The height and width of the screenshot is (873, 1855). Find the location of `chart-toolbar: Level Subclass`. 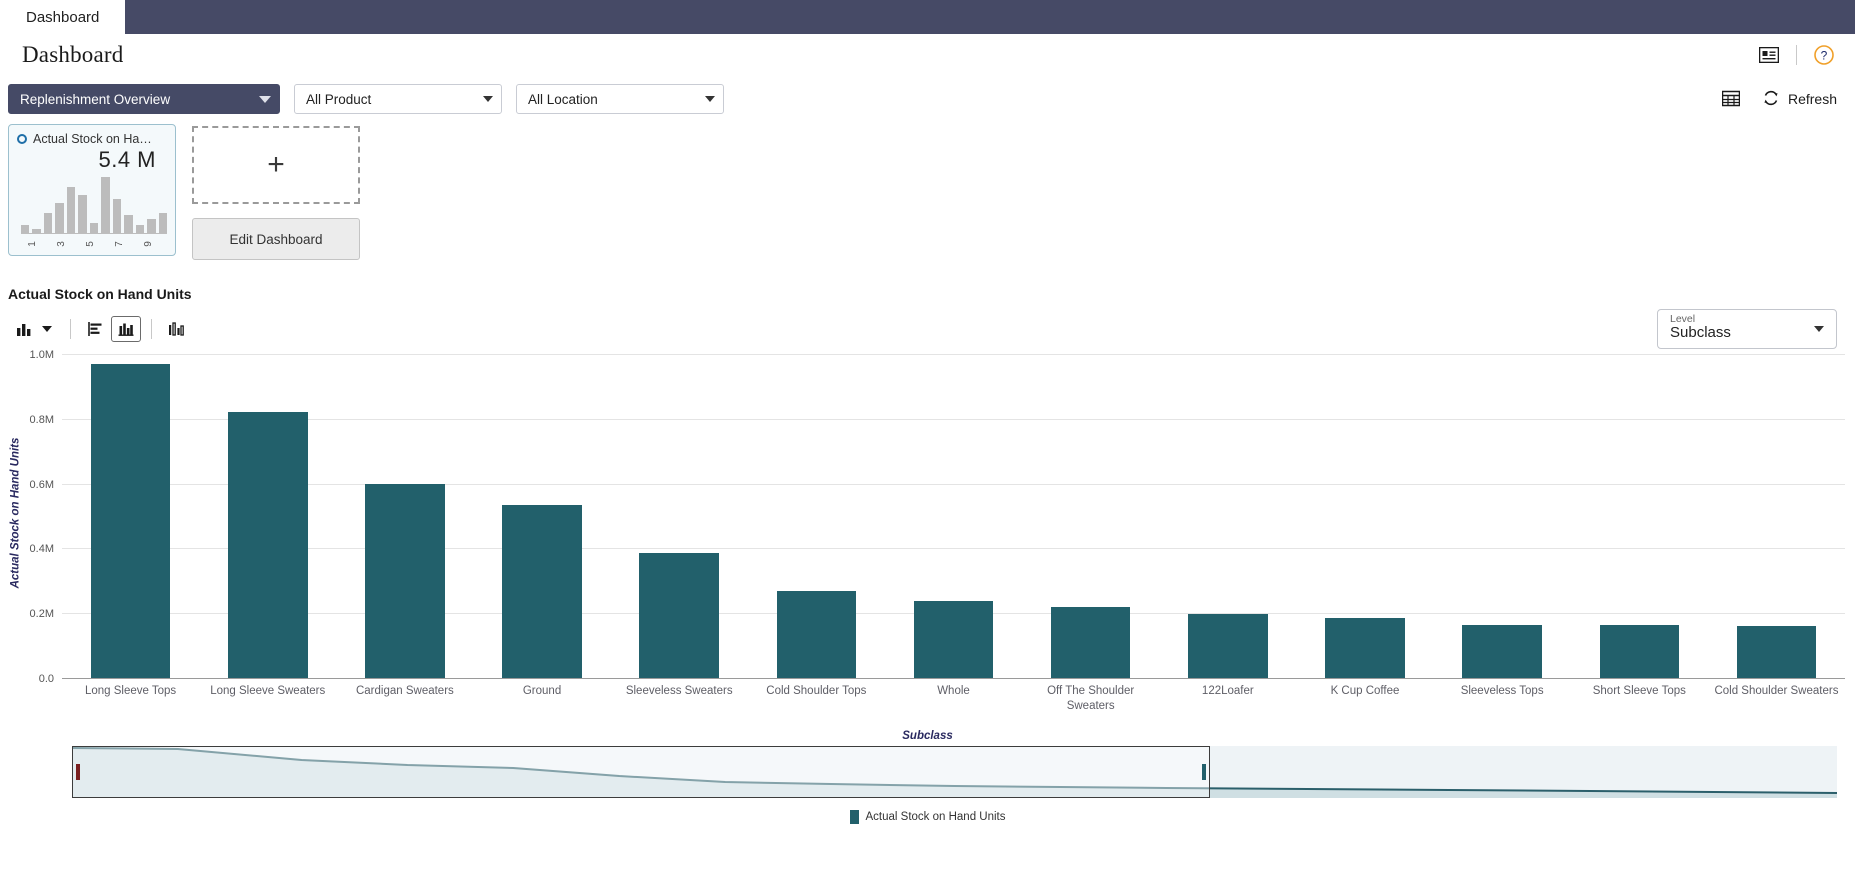

chart-toolbar: Level Subclass is located at coordinates (927, 325).